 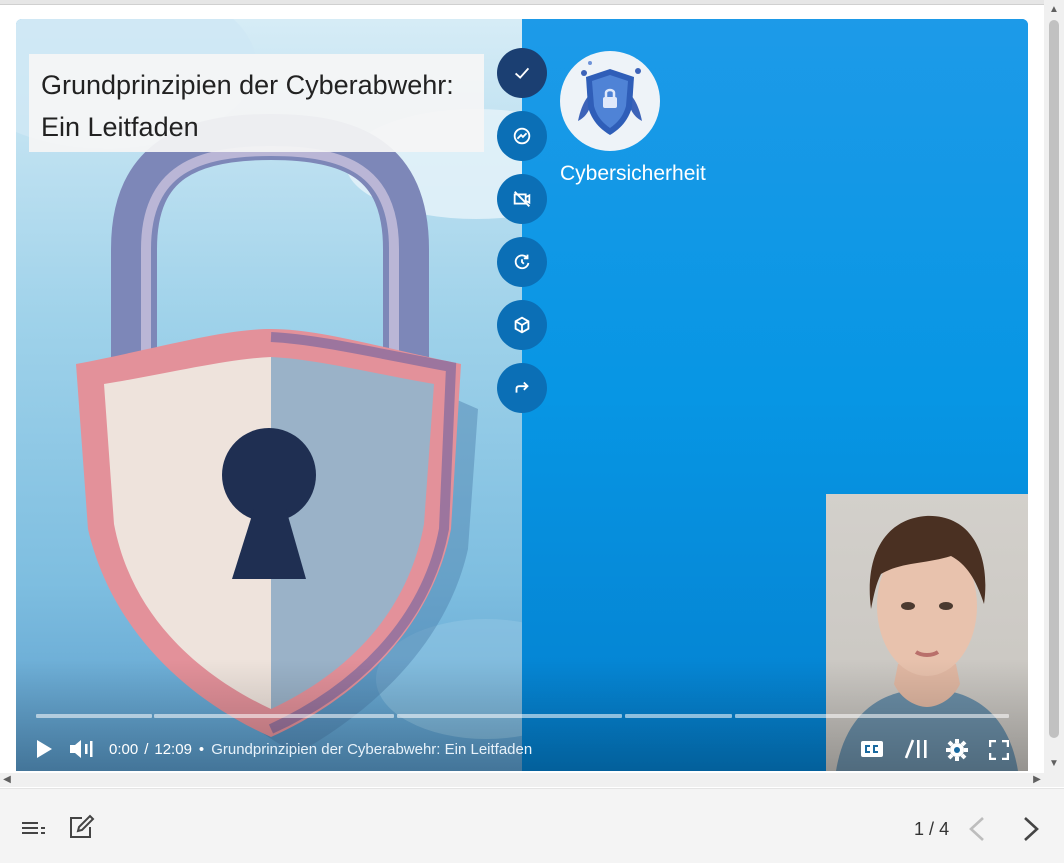 I want to click on history-button, so click(x=522, y=262).